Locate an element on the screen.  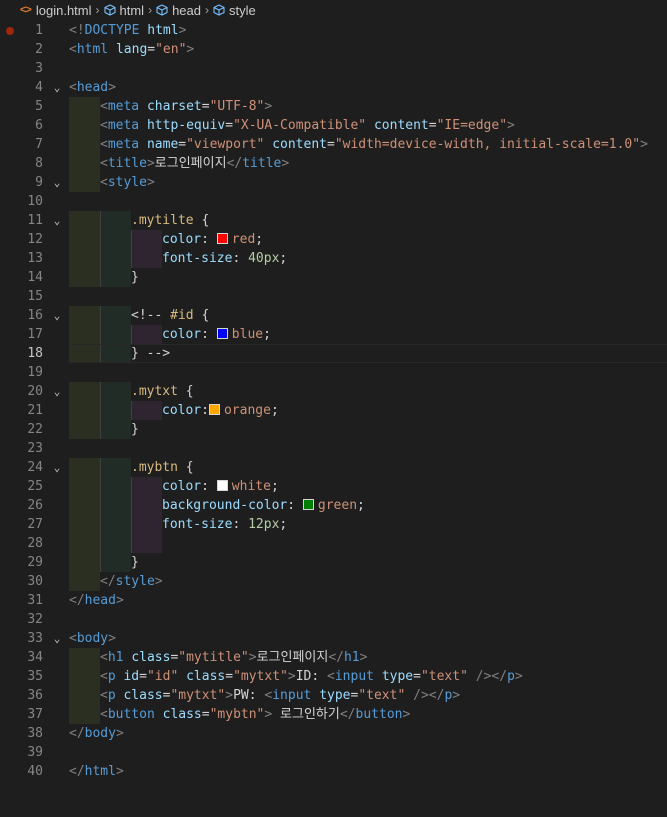
code-text: color: orange; is located at coordinates (220, 410).